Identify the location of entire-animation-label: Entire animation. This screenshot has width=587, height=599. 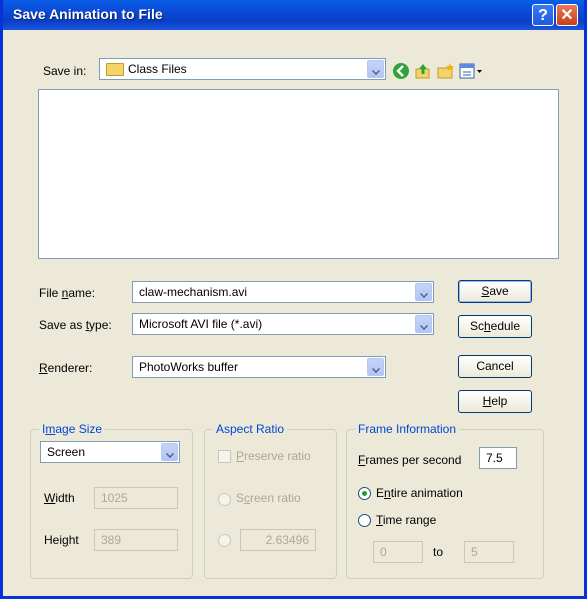
(419, 493).